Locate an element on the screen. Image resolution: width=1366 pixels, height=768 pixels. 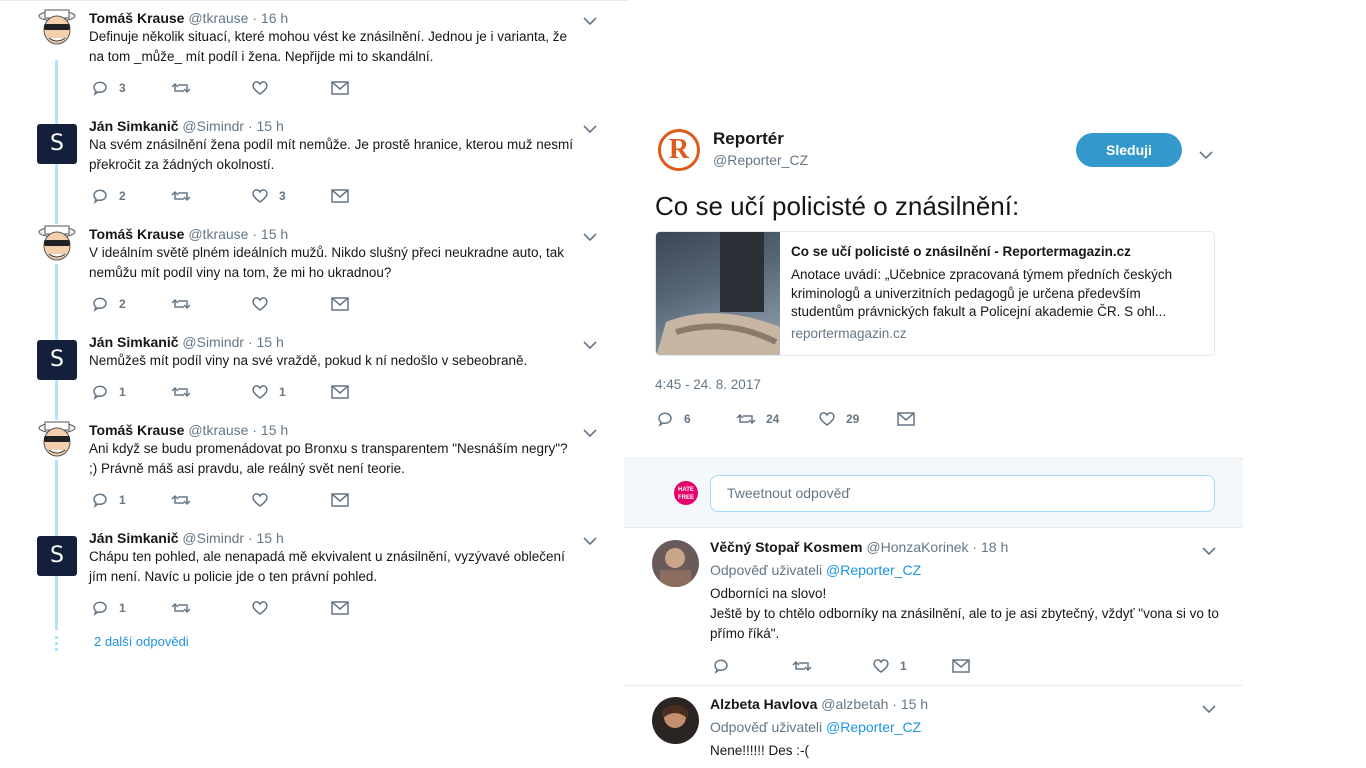
username: Věčný Stopař Kosmem @HonzaKorinek · 18 h is located at coordinates (859, 547).